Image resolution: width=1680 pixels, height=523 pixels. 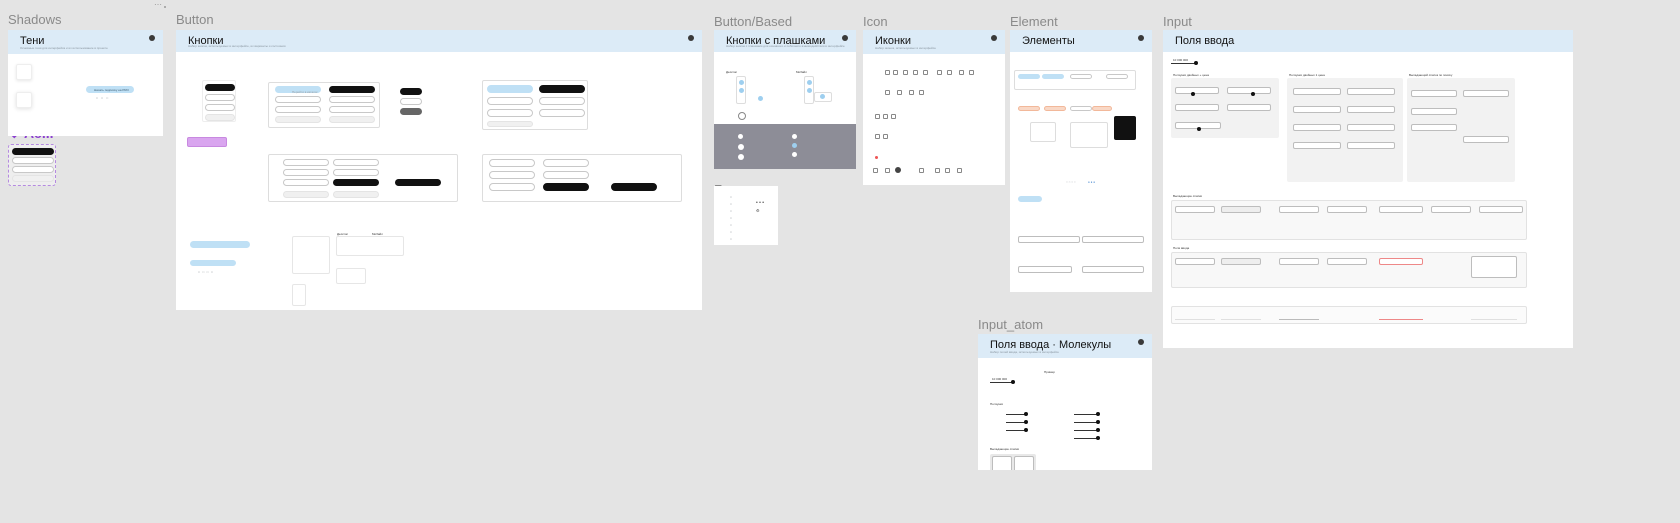 I want to click on element-dots: ● ● ●, so click(x=1091, y=182).